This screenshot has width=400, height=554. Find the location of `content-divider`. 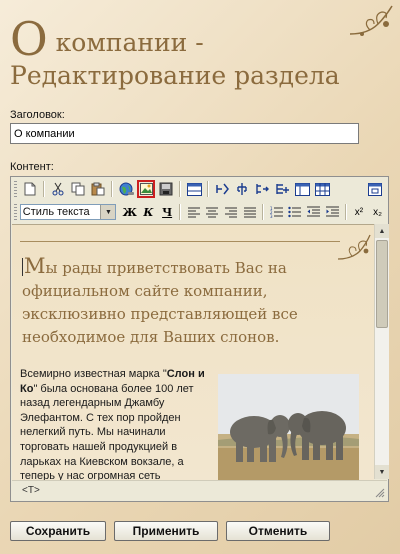

content-divider is located at coordinates (180, 241).